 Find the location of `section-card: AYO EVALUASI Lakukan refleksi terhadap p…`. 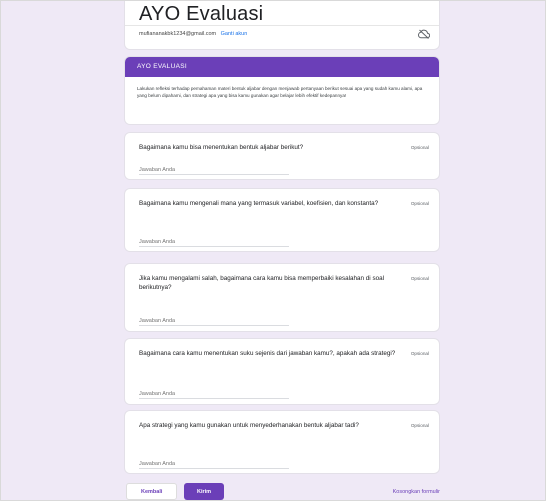

section-card: AYO EVALUASI Lakukan refleksi terhadap p… is located at coordinates (282, 90).